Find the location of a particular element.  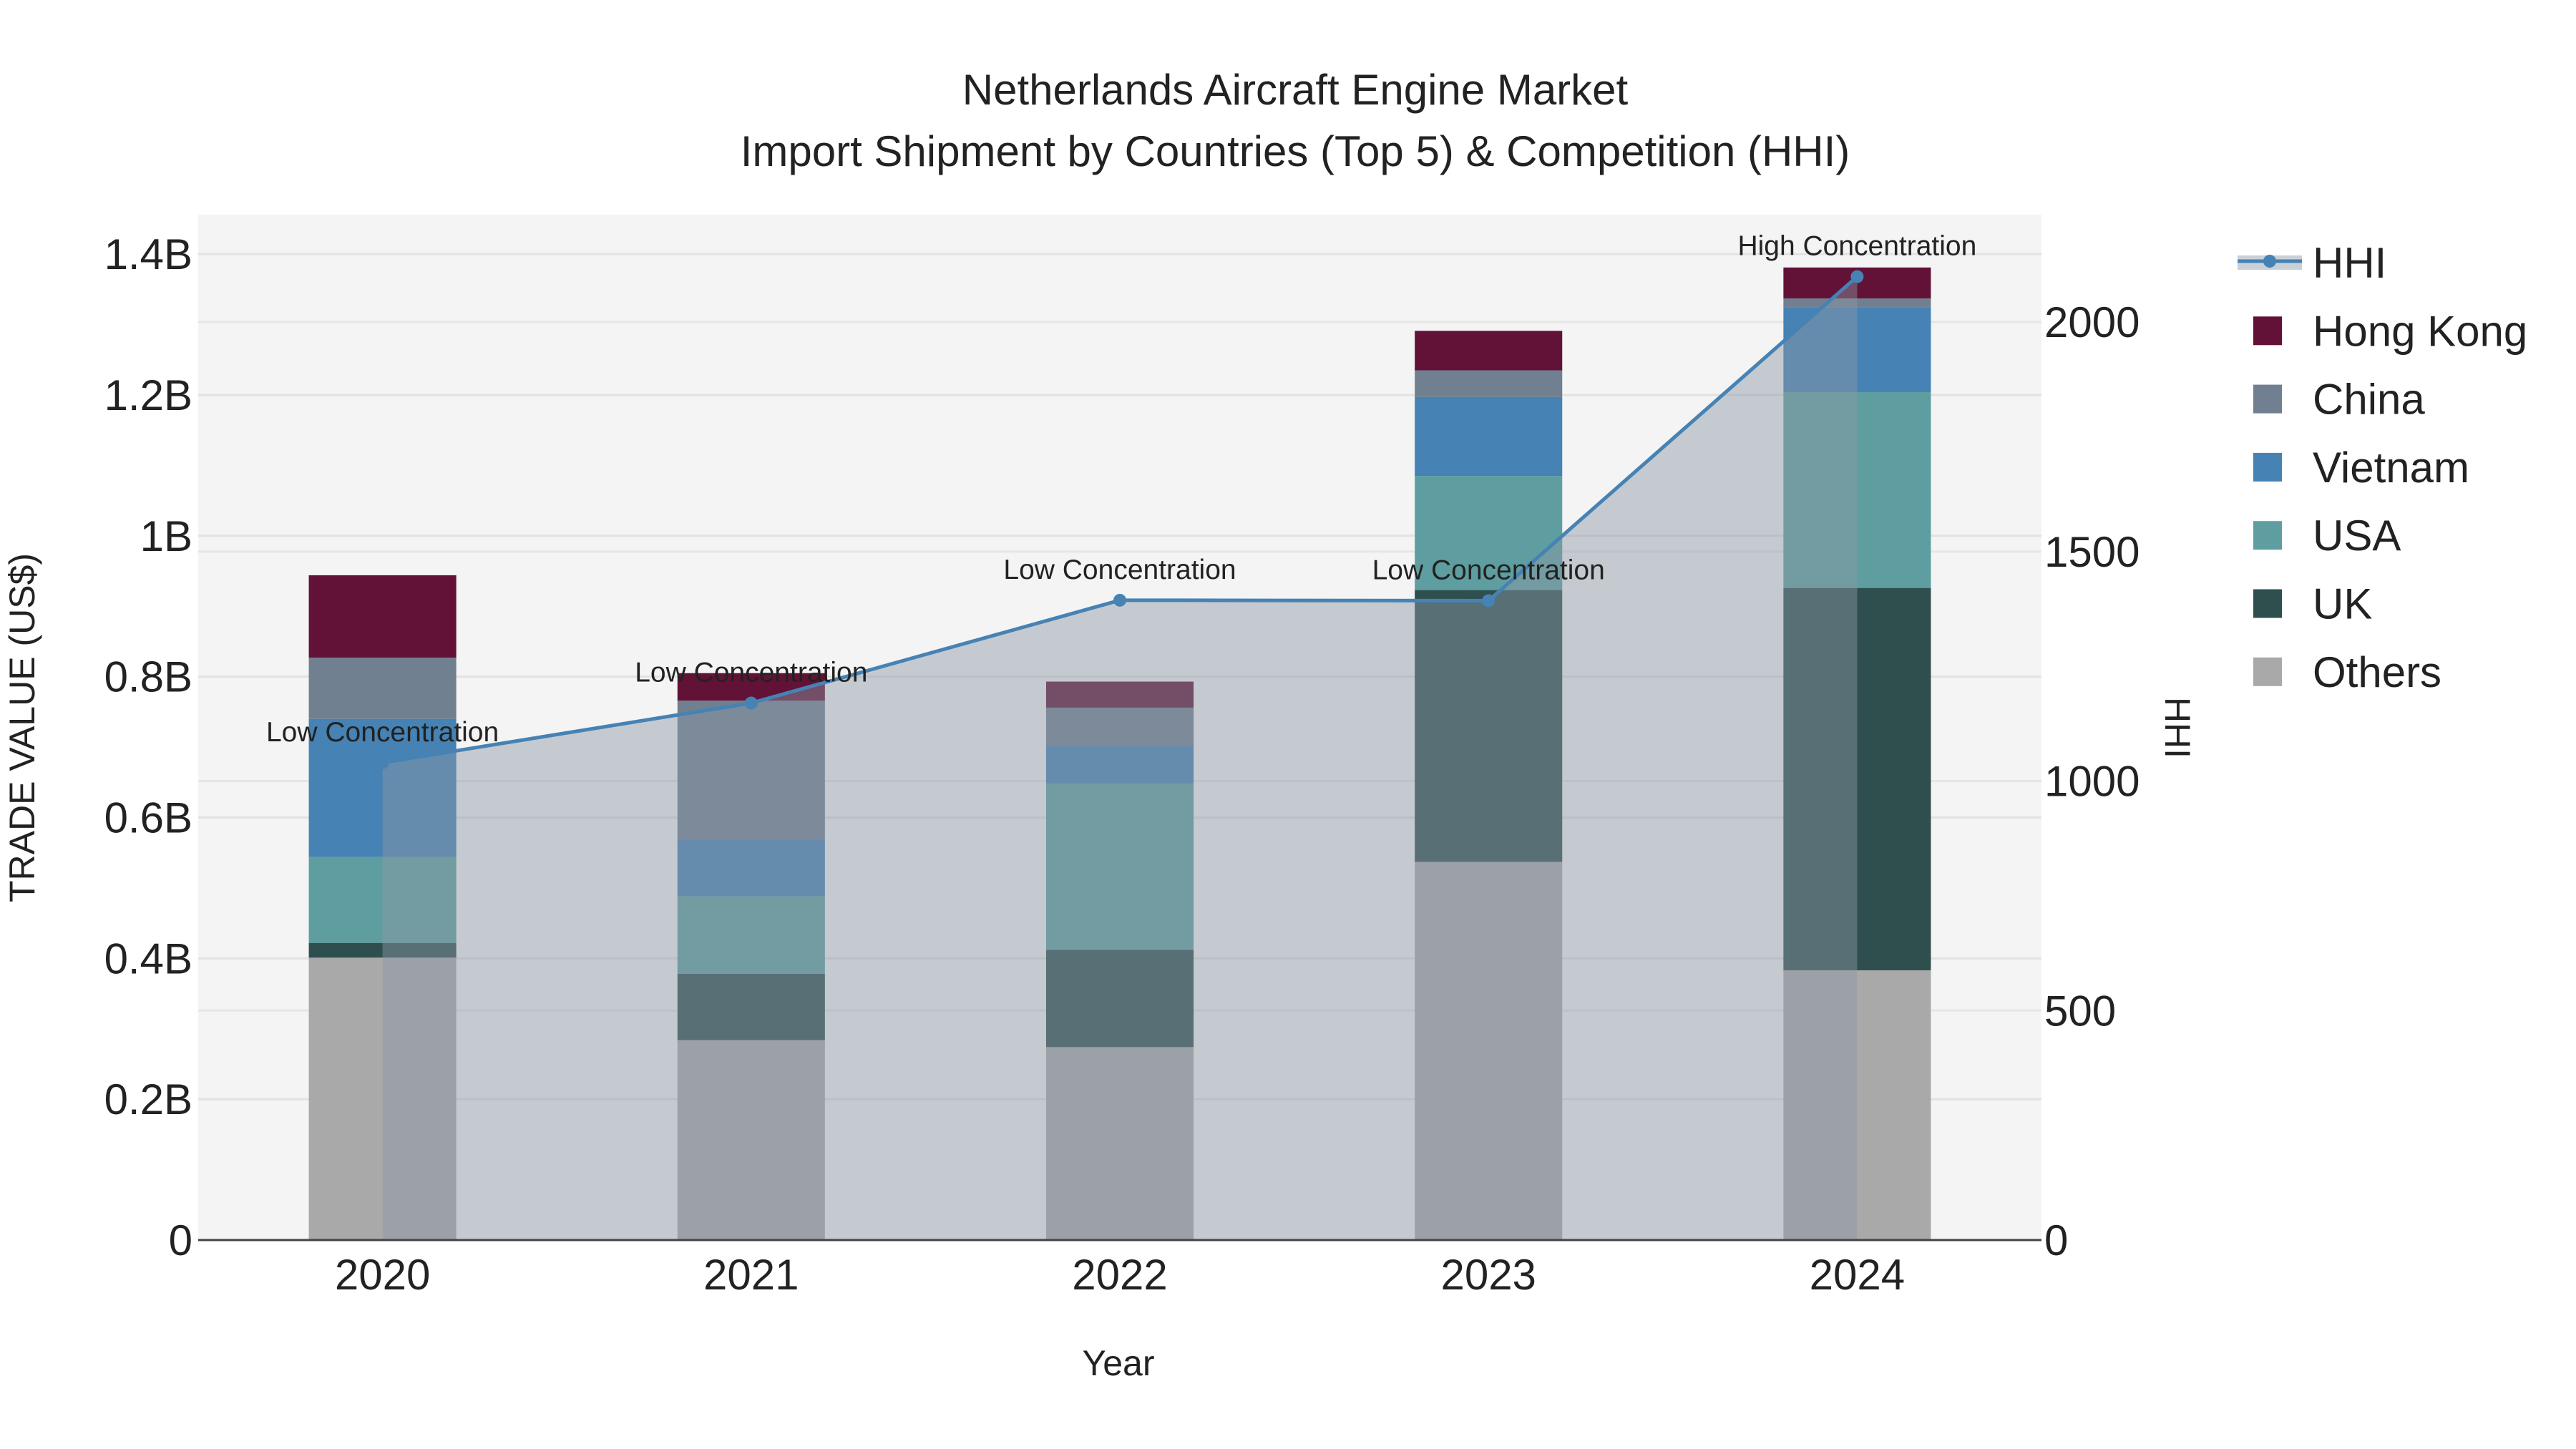

x-tick-label: 2023 is located at coordinates (1488, 1275).